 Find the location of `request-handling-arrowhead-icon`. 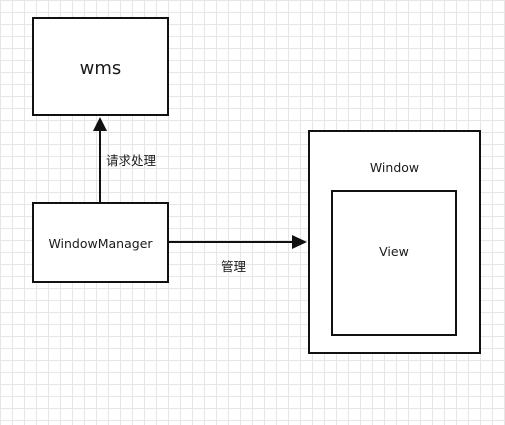

request-handling-arrowhead-icon is located at coordinates (100, 124).